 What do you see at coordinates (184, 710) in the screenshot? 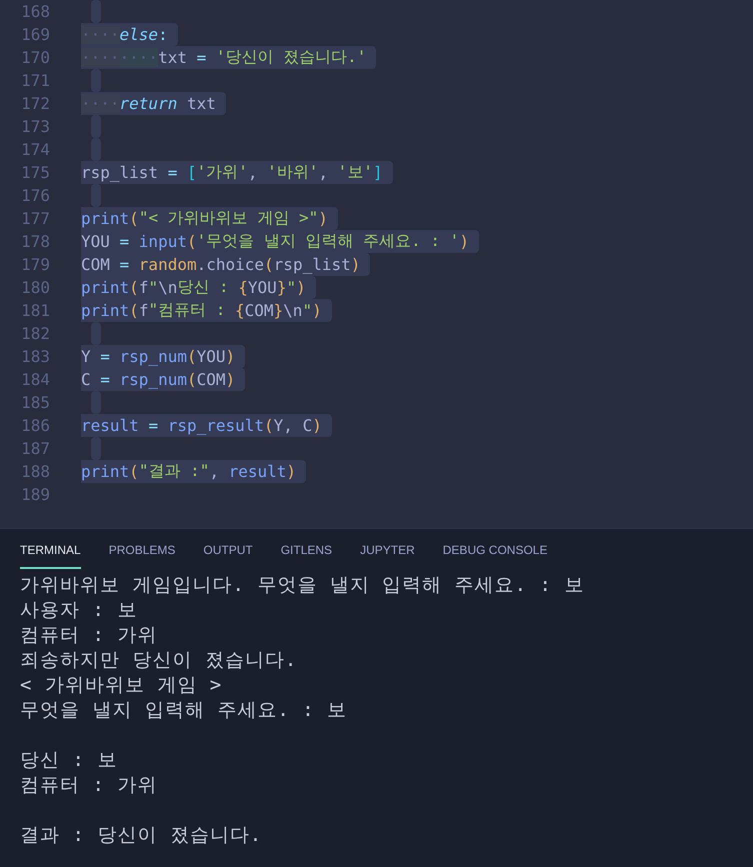
I see `terminal-output-line: 무엇을 낼지 입력해 주세요. : 보` at bounding box center [184, 710].